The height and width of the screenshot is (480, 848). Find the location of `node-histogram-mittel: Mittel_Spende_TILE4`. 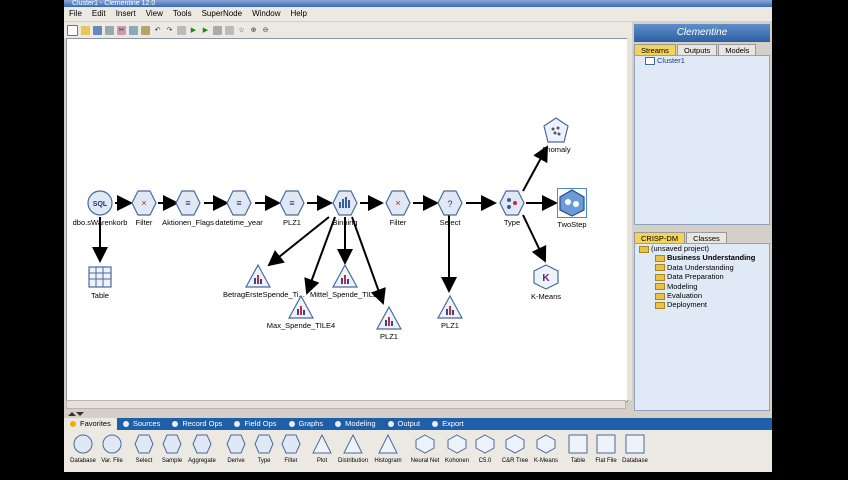

node-histogram-mittel: Mittel_Spende_TILE4 is located at coordinates (346, 281).